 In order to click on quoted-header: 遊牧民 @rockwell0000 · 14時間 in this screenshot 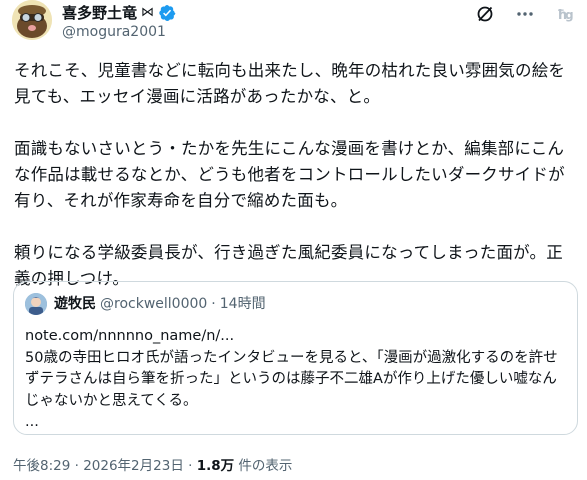, I will do `click(160, 304)`.